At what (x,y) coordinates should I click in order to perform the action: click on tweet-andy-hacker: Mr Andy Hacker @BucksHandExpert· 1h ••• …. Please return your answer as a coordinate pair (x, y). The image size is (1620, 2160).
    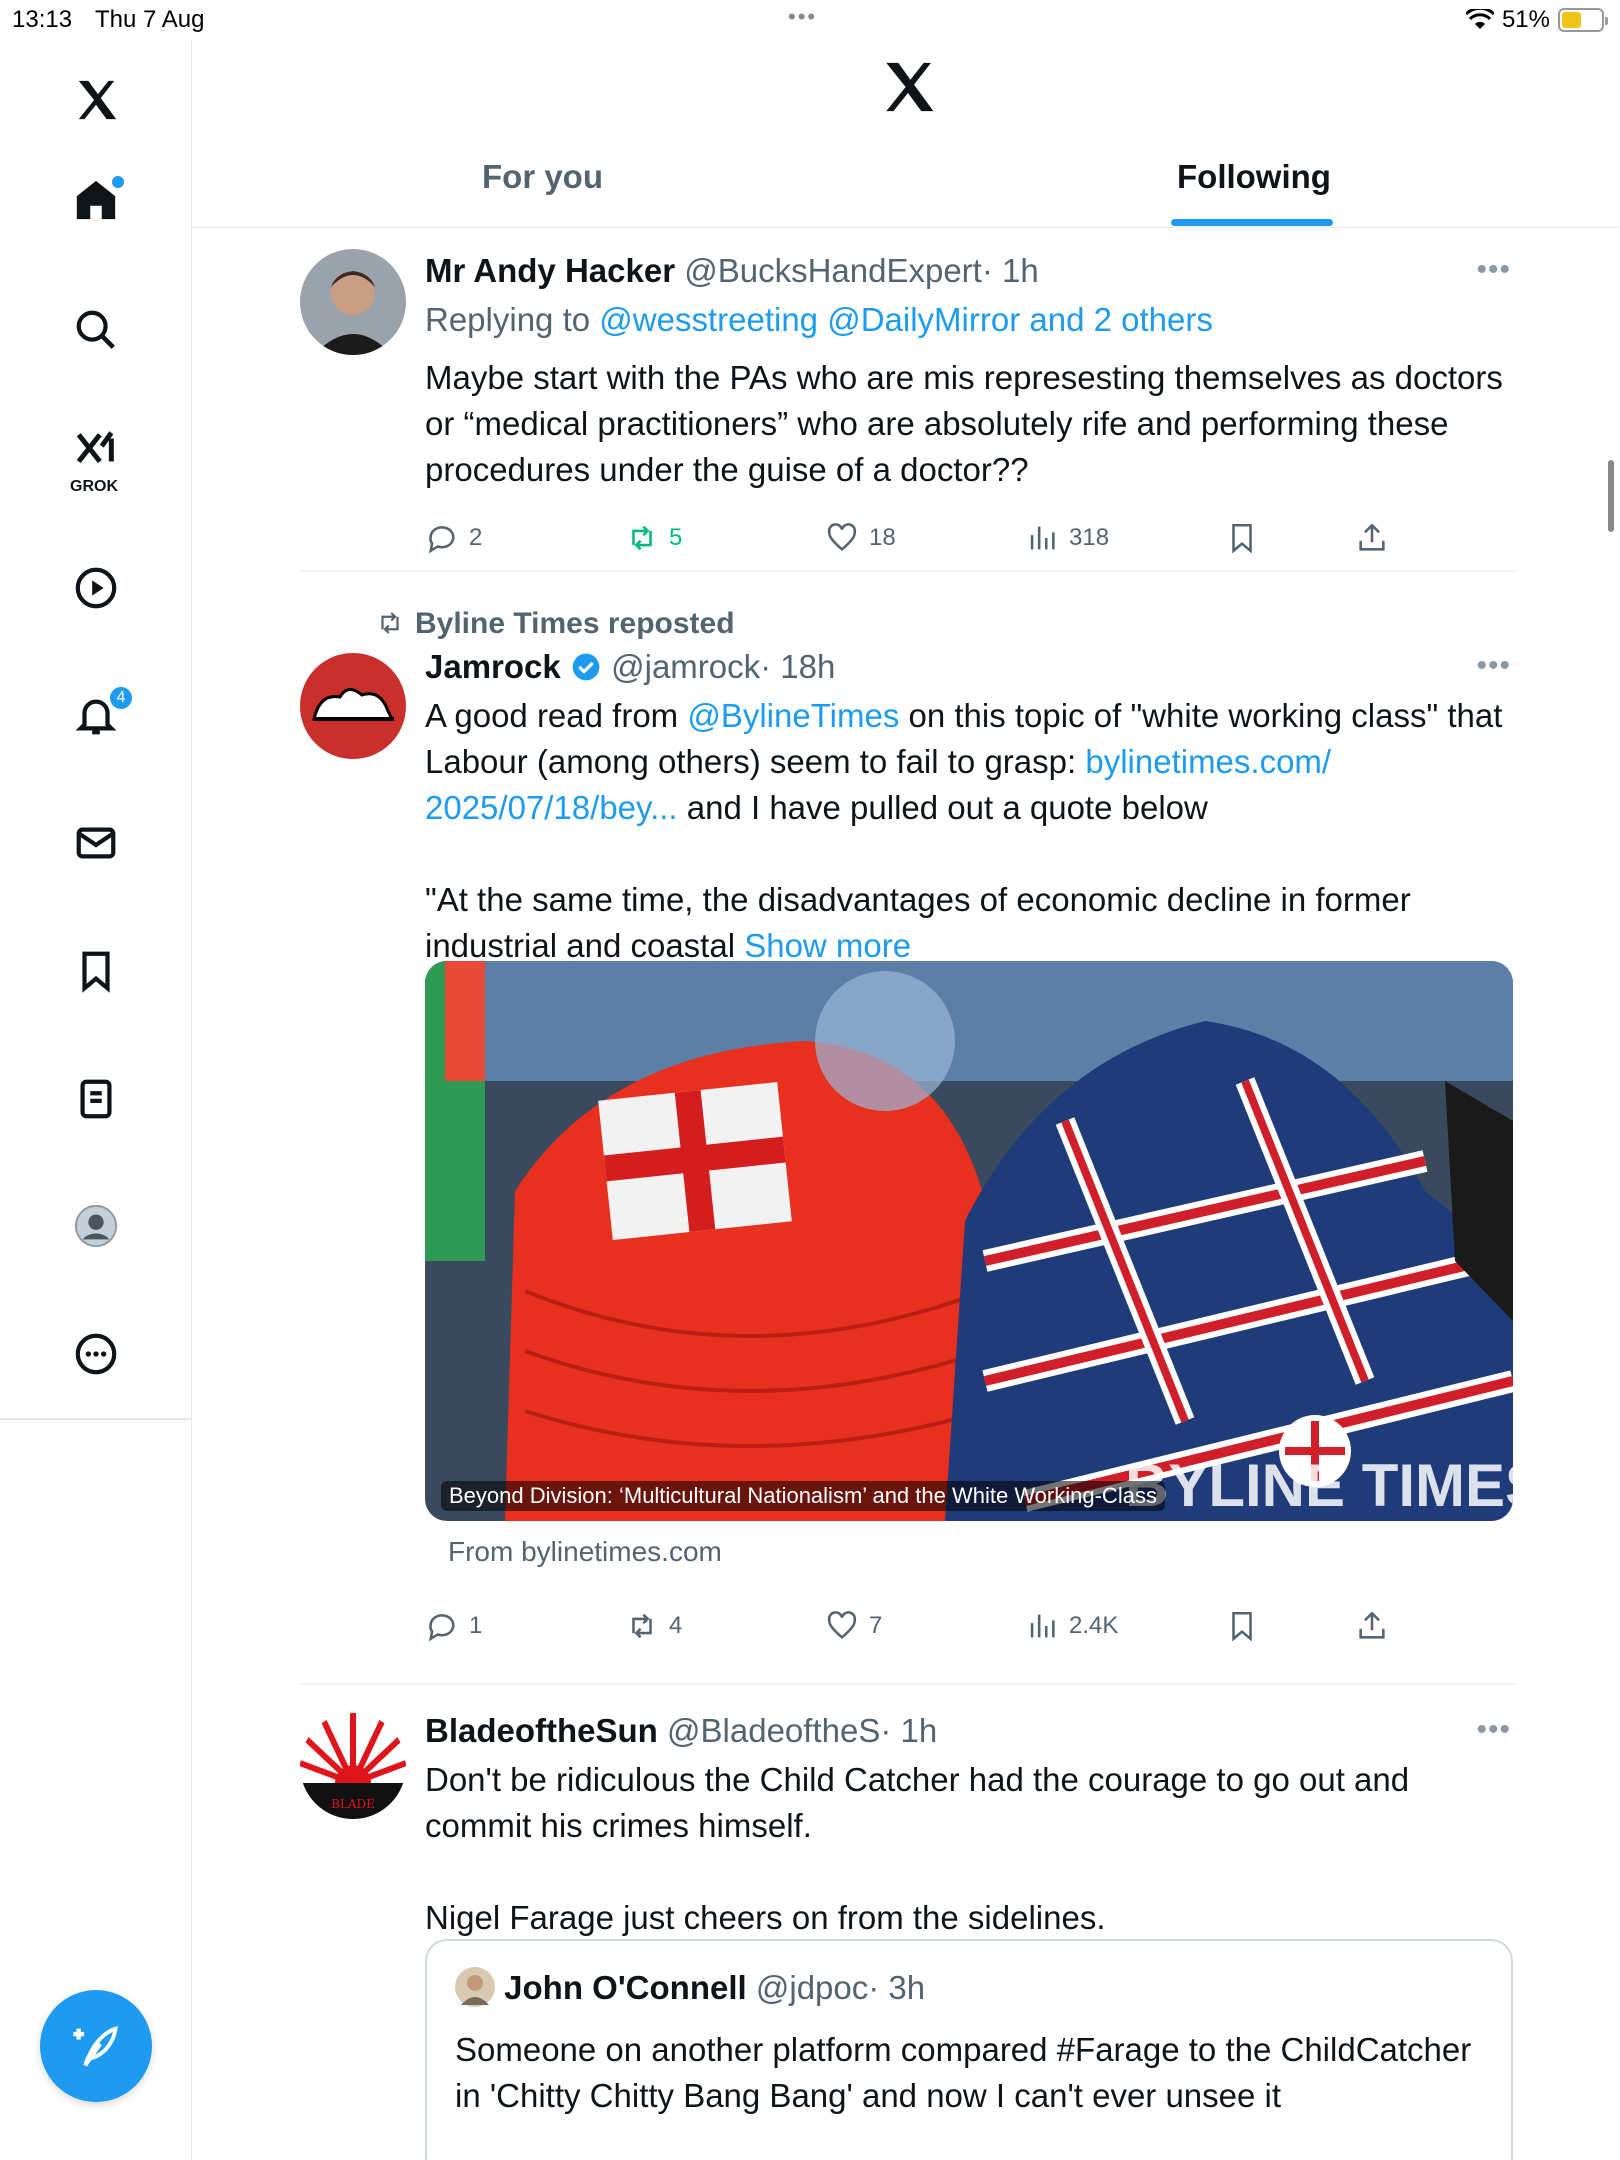
    Looking at the image, I should click on (907, 421).